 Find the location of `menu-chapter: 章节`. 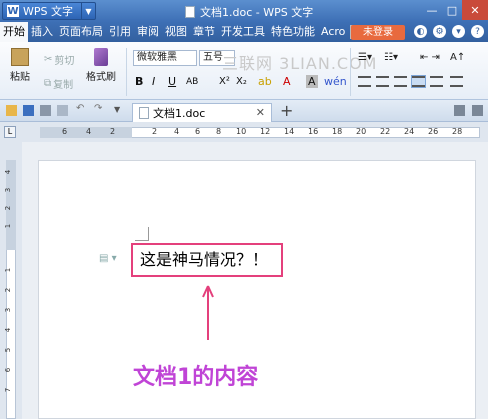

menu-chapter: 章节 is located at coordinates (204, 32).